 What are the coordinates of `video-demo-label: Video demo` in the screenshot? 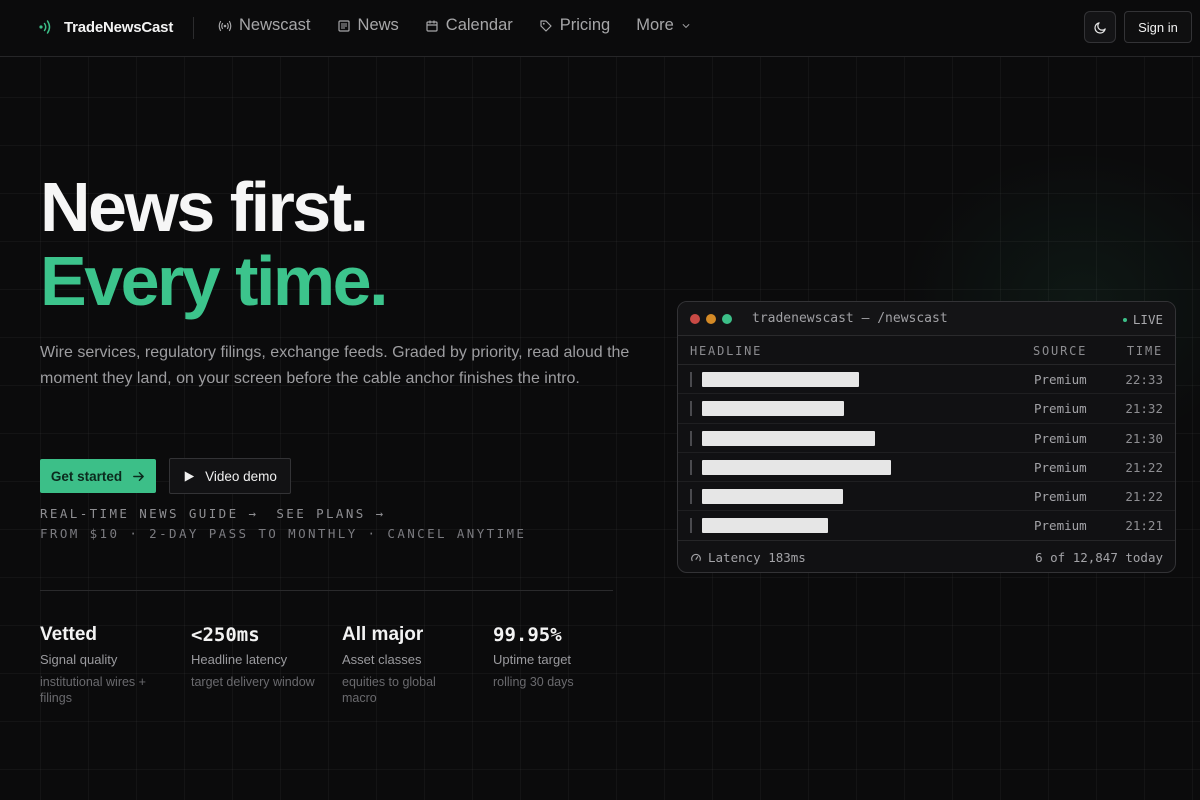 It's located at (241, 476).